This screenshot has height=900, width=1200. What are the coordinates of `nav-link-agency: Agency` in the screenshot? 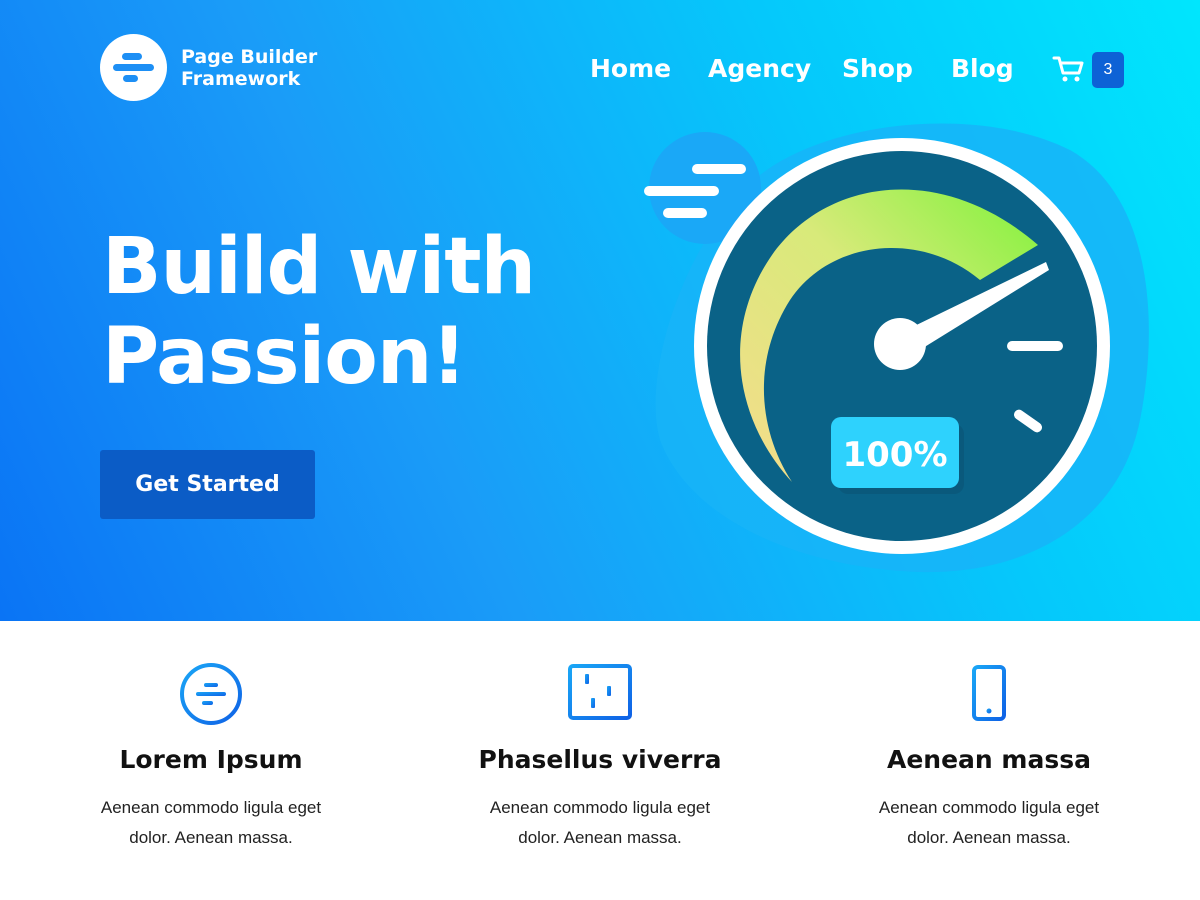 It's located at (759, 69).